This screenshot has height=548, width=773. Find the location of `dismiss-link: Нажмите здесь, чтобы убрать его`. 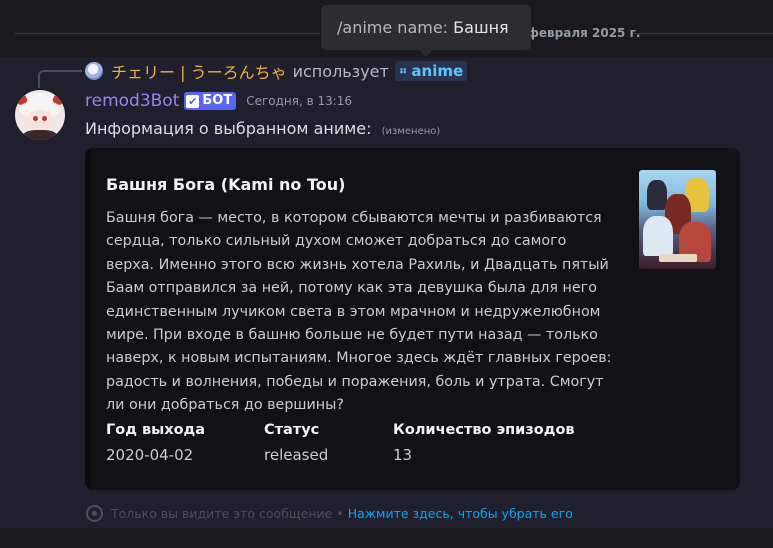

dismiss-link: Нажмите здесь, чтобы убрать его is located at coordinates (460, 513).